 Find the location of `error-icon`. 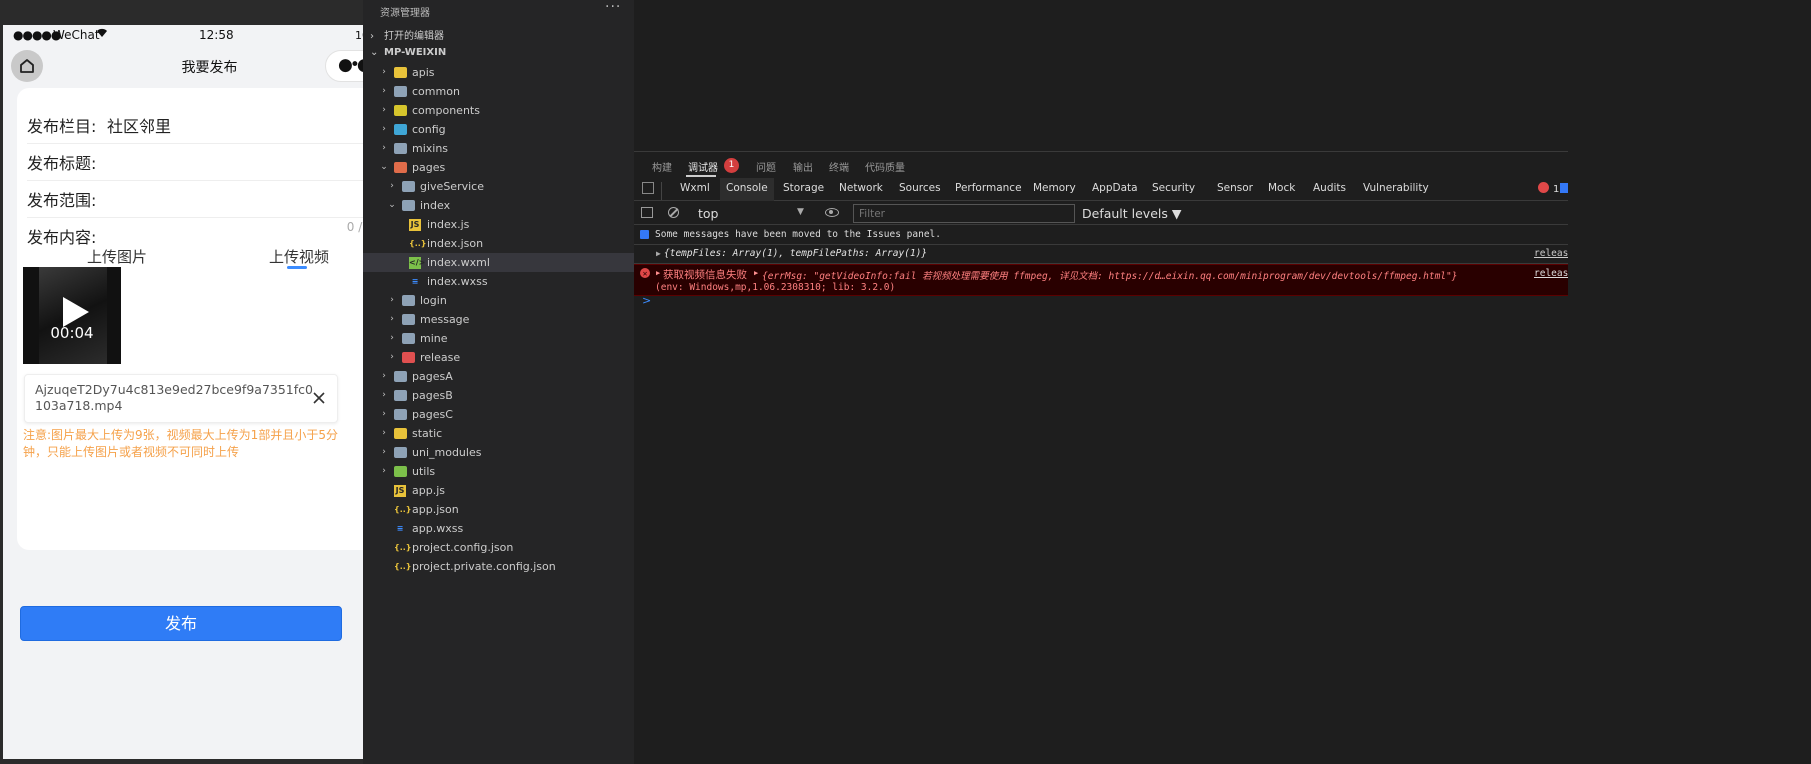

error-icon is located at coordinates (1543, 187).